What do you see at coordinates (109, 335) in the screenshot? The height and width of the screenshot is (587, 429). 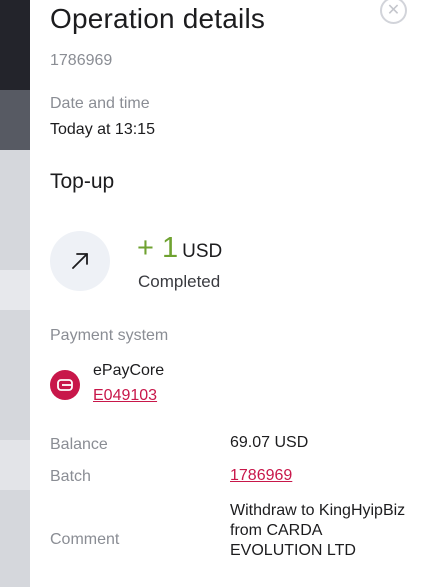 I see `payment-system-label: Payment system` at bounding box center [109, 335].